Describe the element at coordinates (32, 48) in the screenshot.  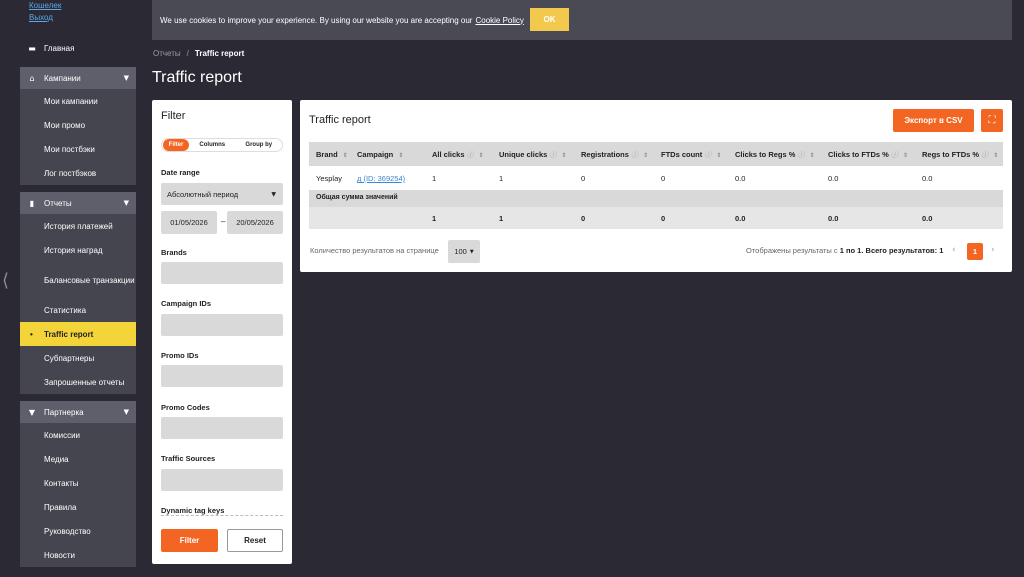
I see `home-icon: ▬` at that location.